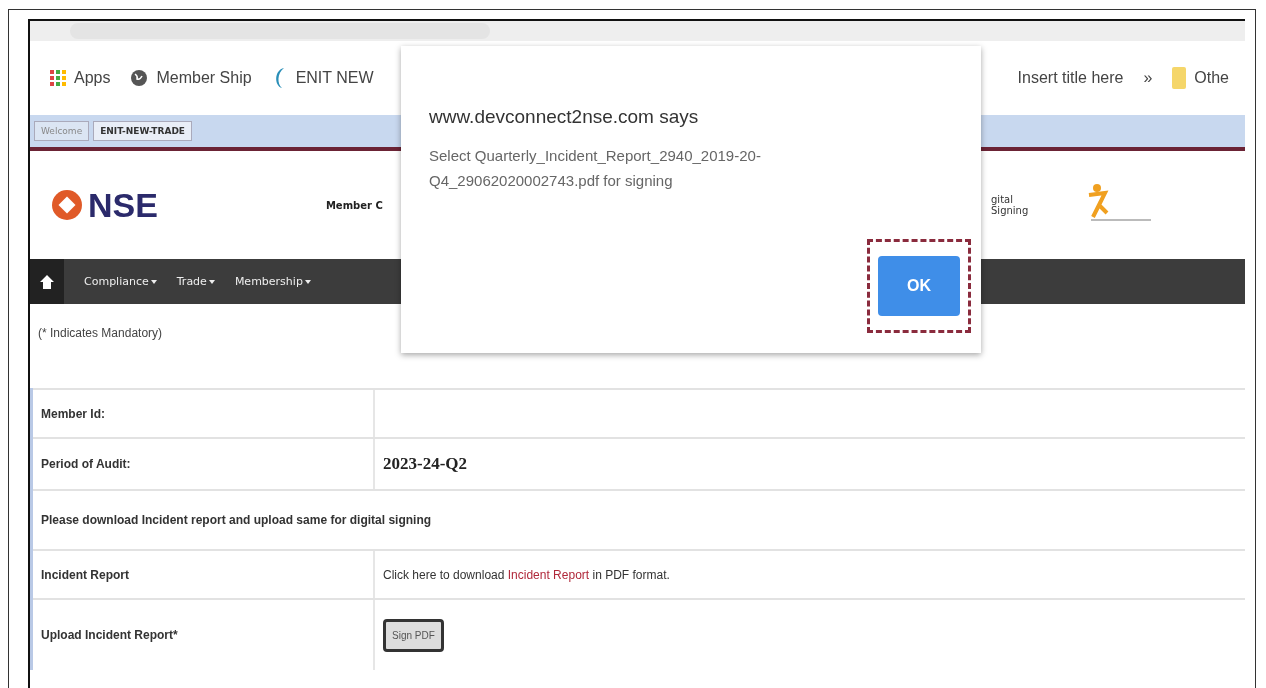 The height and width of the screenshot is (688, 1266). Describe the element at coordinates (195, 281) in the screenshot. I see `nav-menu-item: Trade` at that location.